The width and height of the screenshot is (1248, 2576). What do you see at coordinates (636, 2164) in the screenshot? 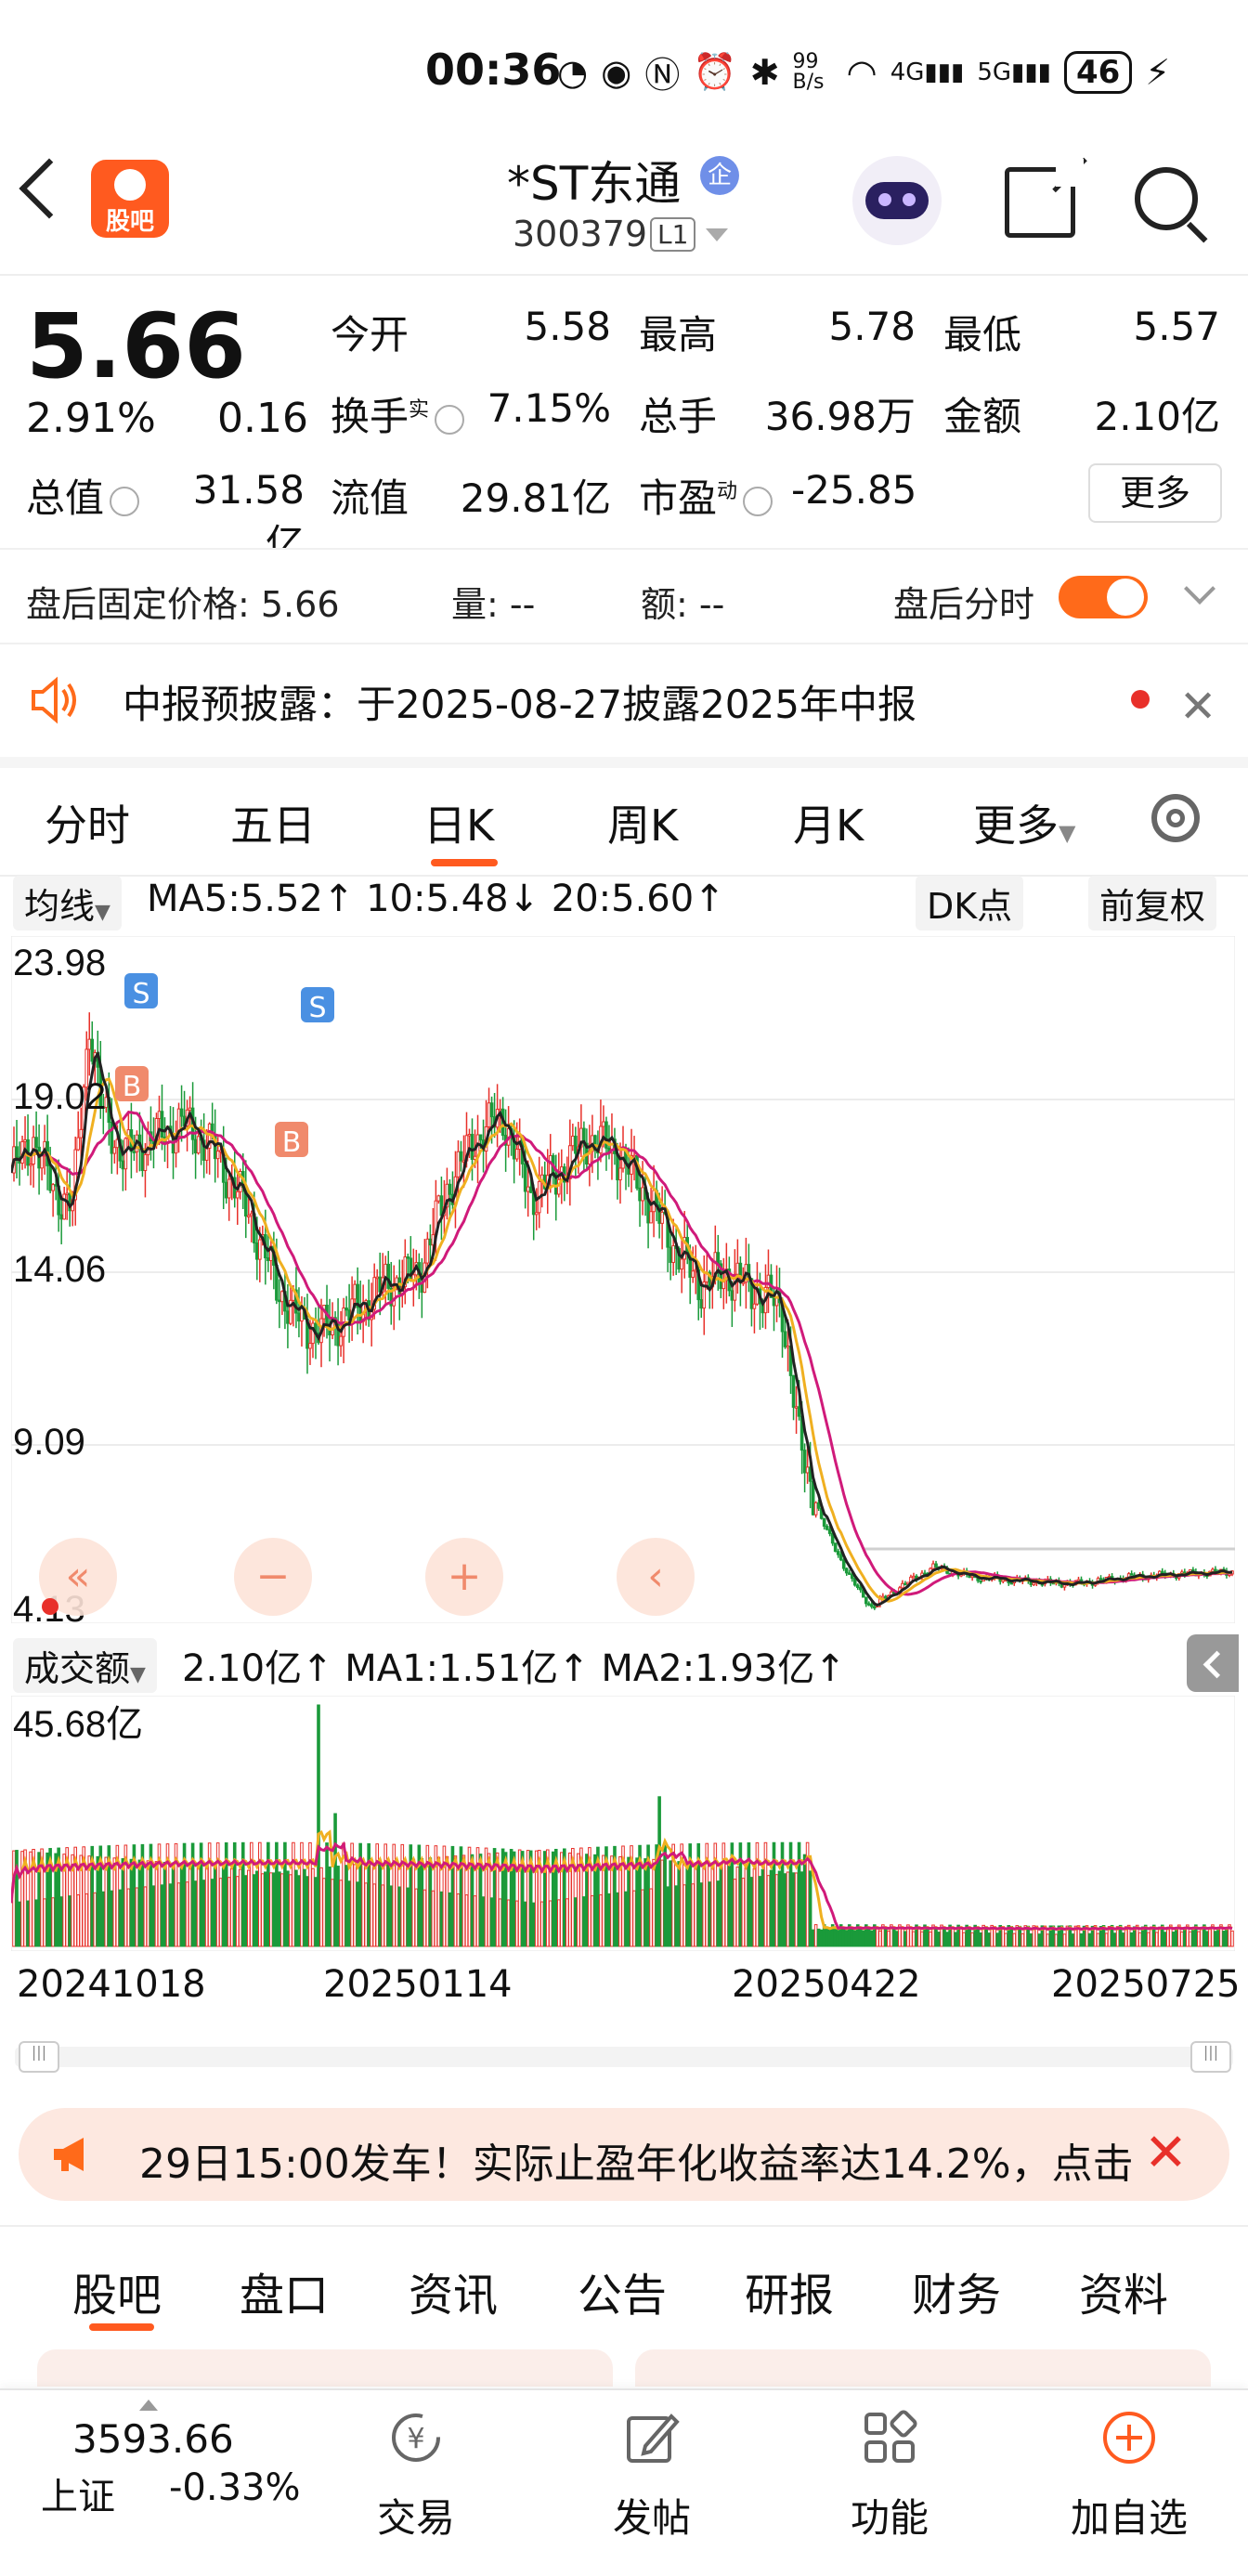
I see `promo-text: 29日15:00发车！实际止盈年化收益率达14.2%，点击` at bounding box center [636, 2164].